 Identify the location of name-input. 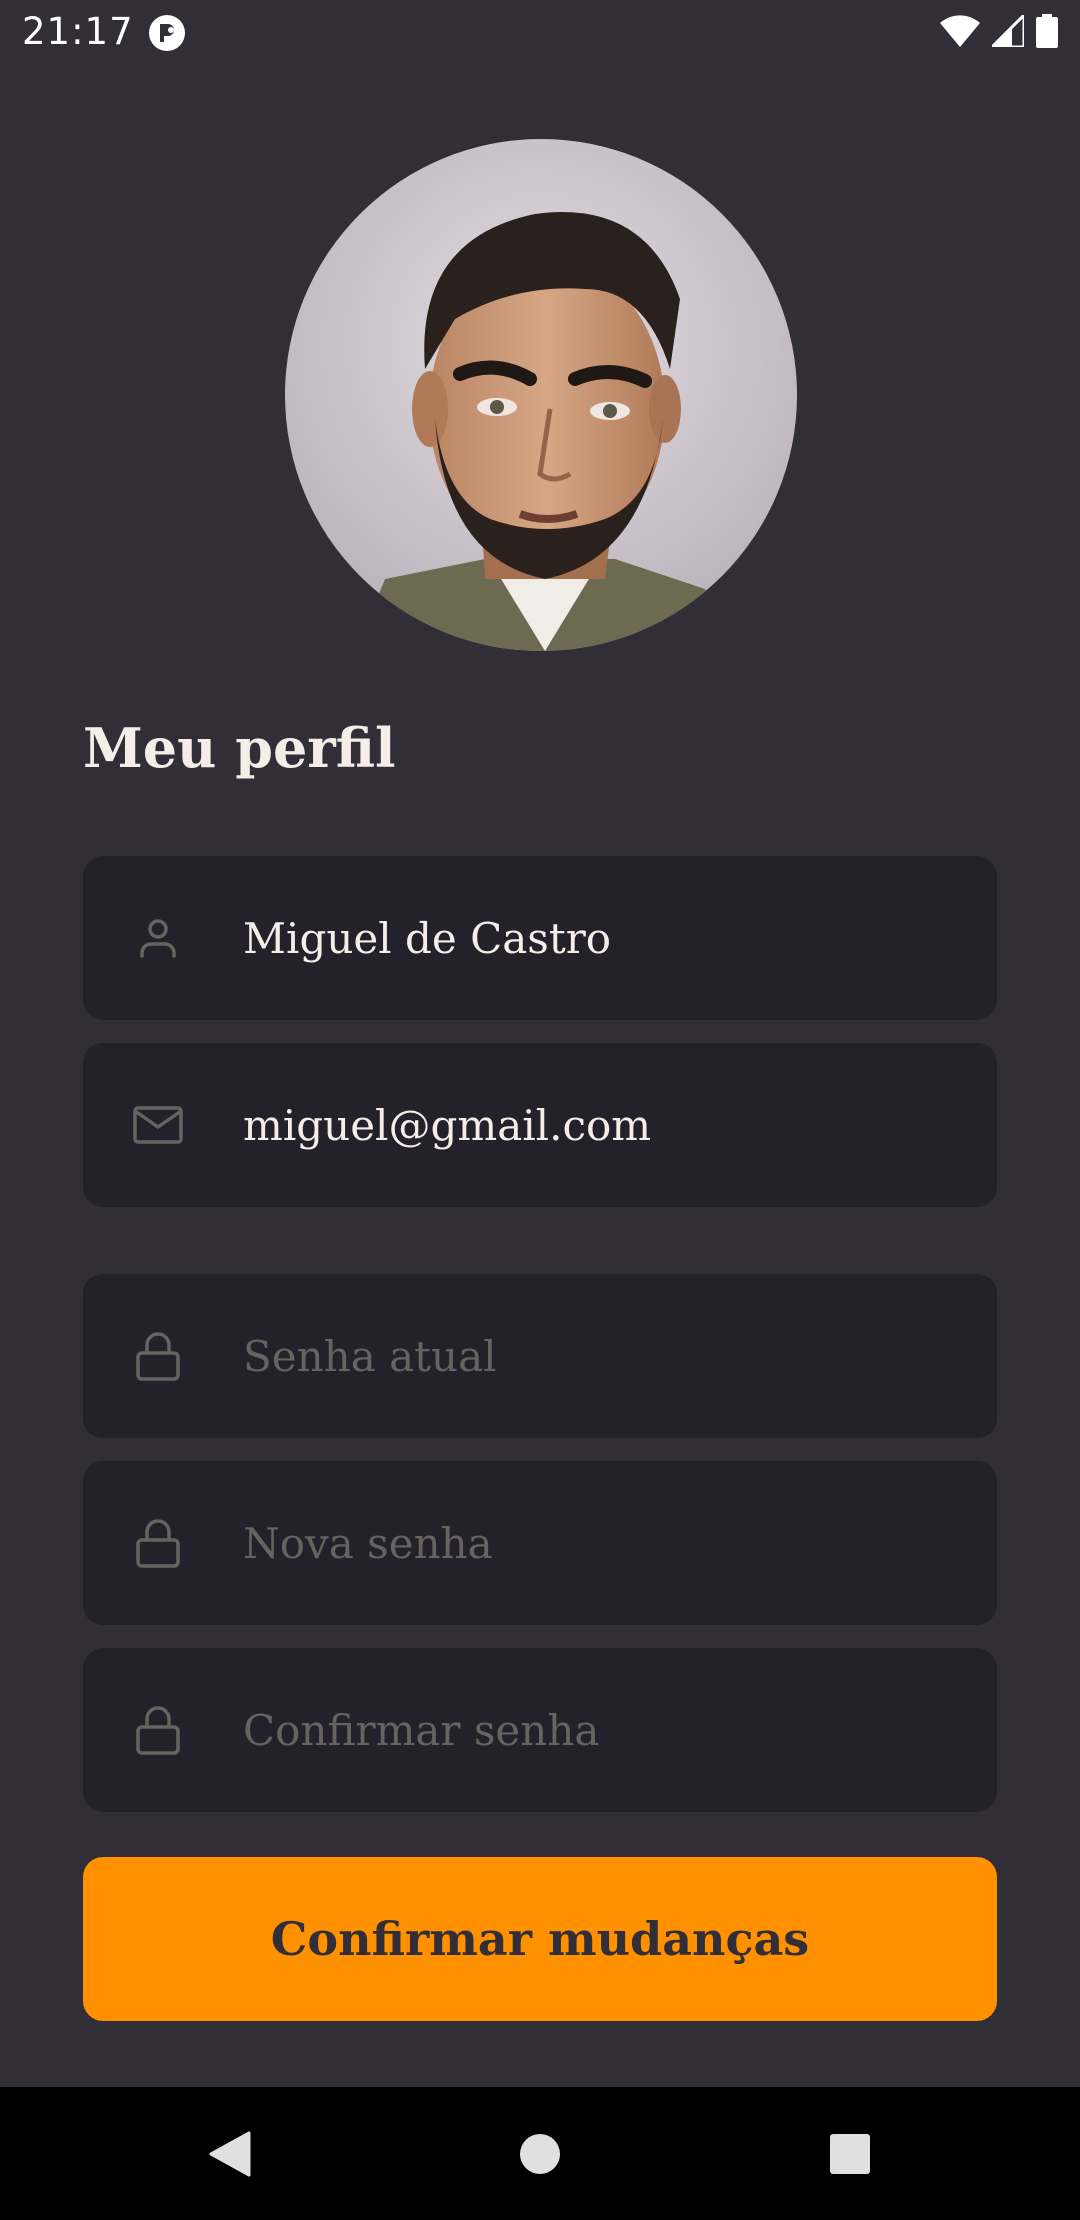
(600, 938).